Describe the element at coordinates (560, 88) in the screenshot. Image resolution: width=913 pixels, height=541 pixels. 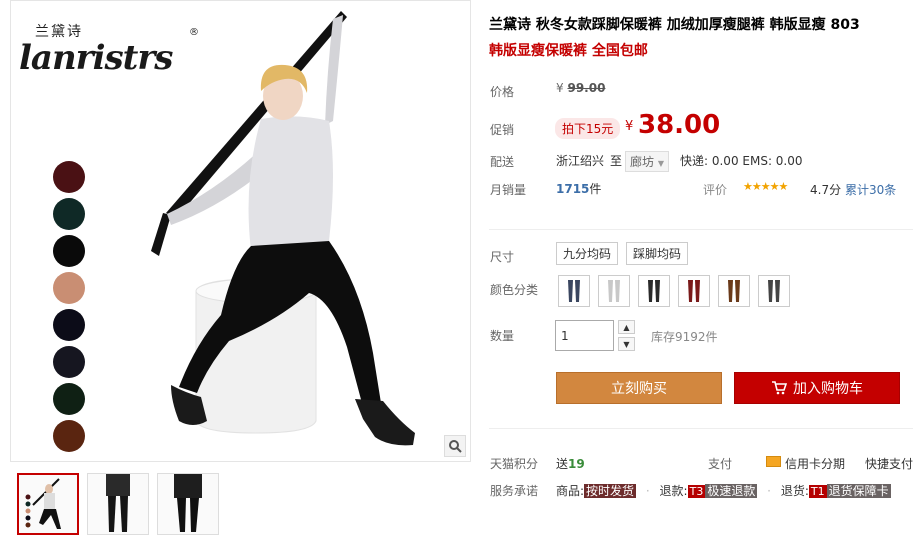
I see `original-price-symbol: ¥` at that location.